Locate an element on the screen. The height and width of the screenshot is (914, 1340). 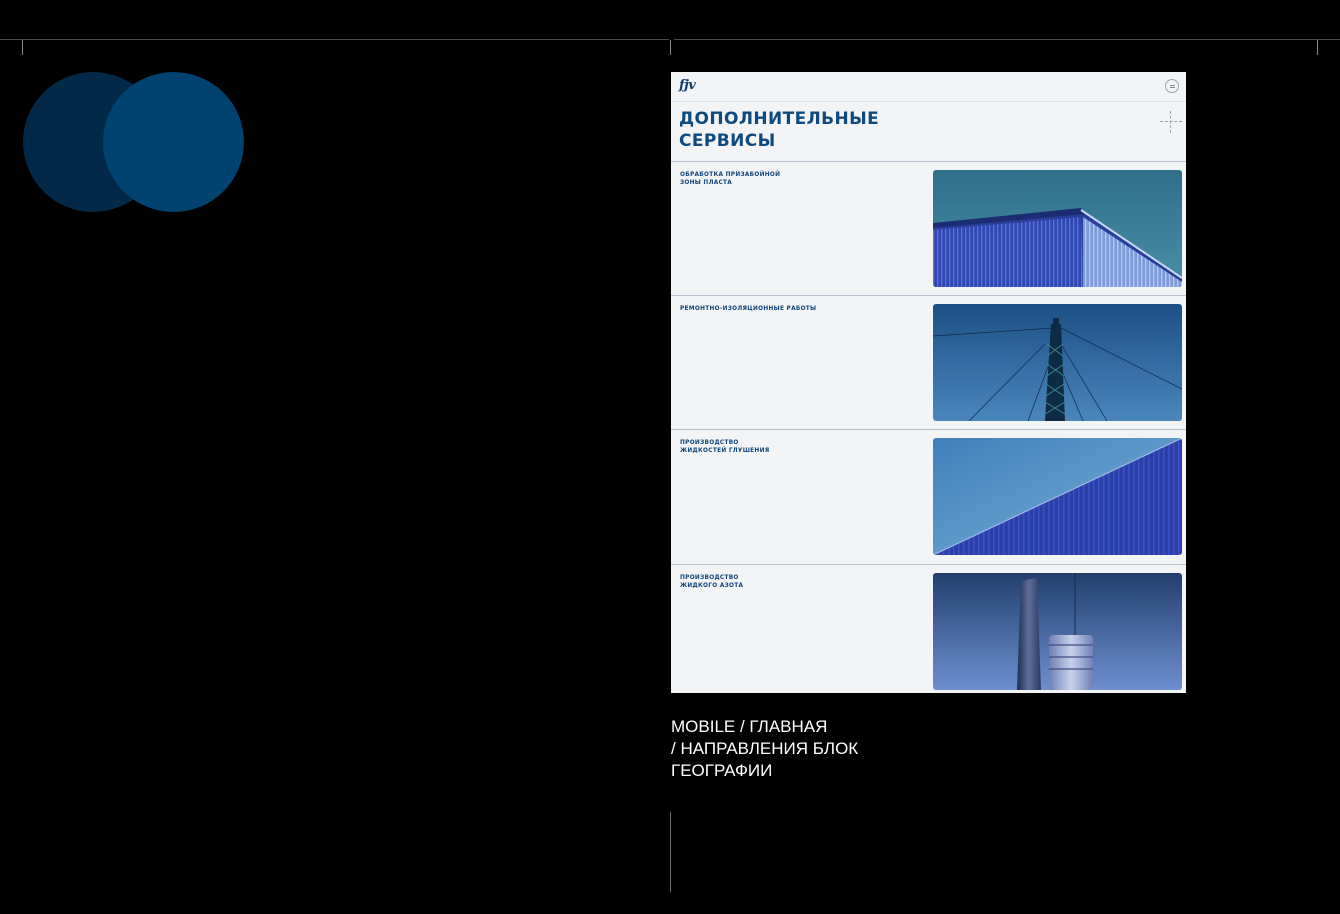
drilling-rig-tower-photo is located at coordinates (1057, 362).